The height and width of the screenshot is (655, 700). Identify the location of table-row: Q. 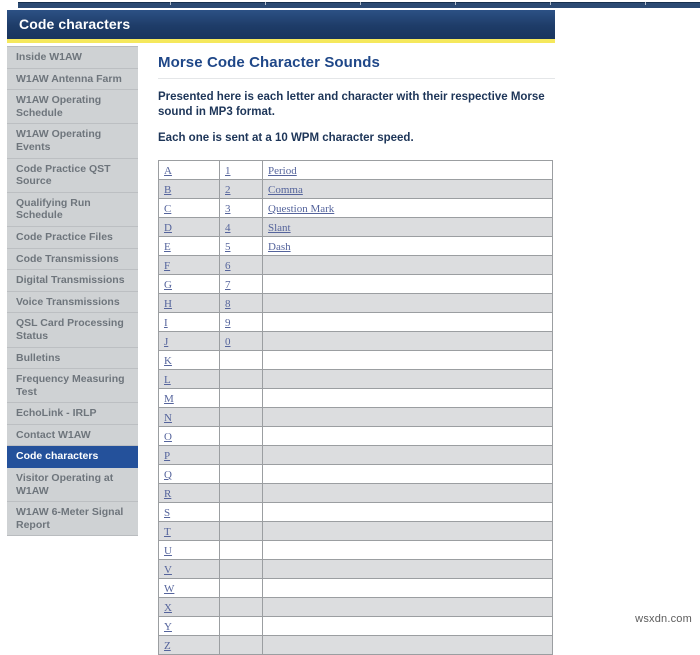
(355, 474).